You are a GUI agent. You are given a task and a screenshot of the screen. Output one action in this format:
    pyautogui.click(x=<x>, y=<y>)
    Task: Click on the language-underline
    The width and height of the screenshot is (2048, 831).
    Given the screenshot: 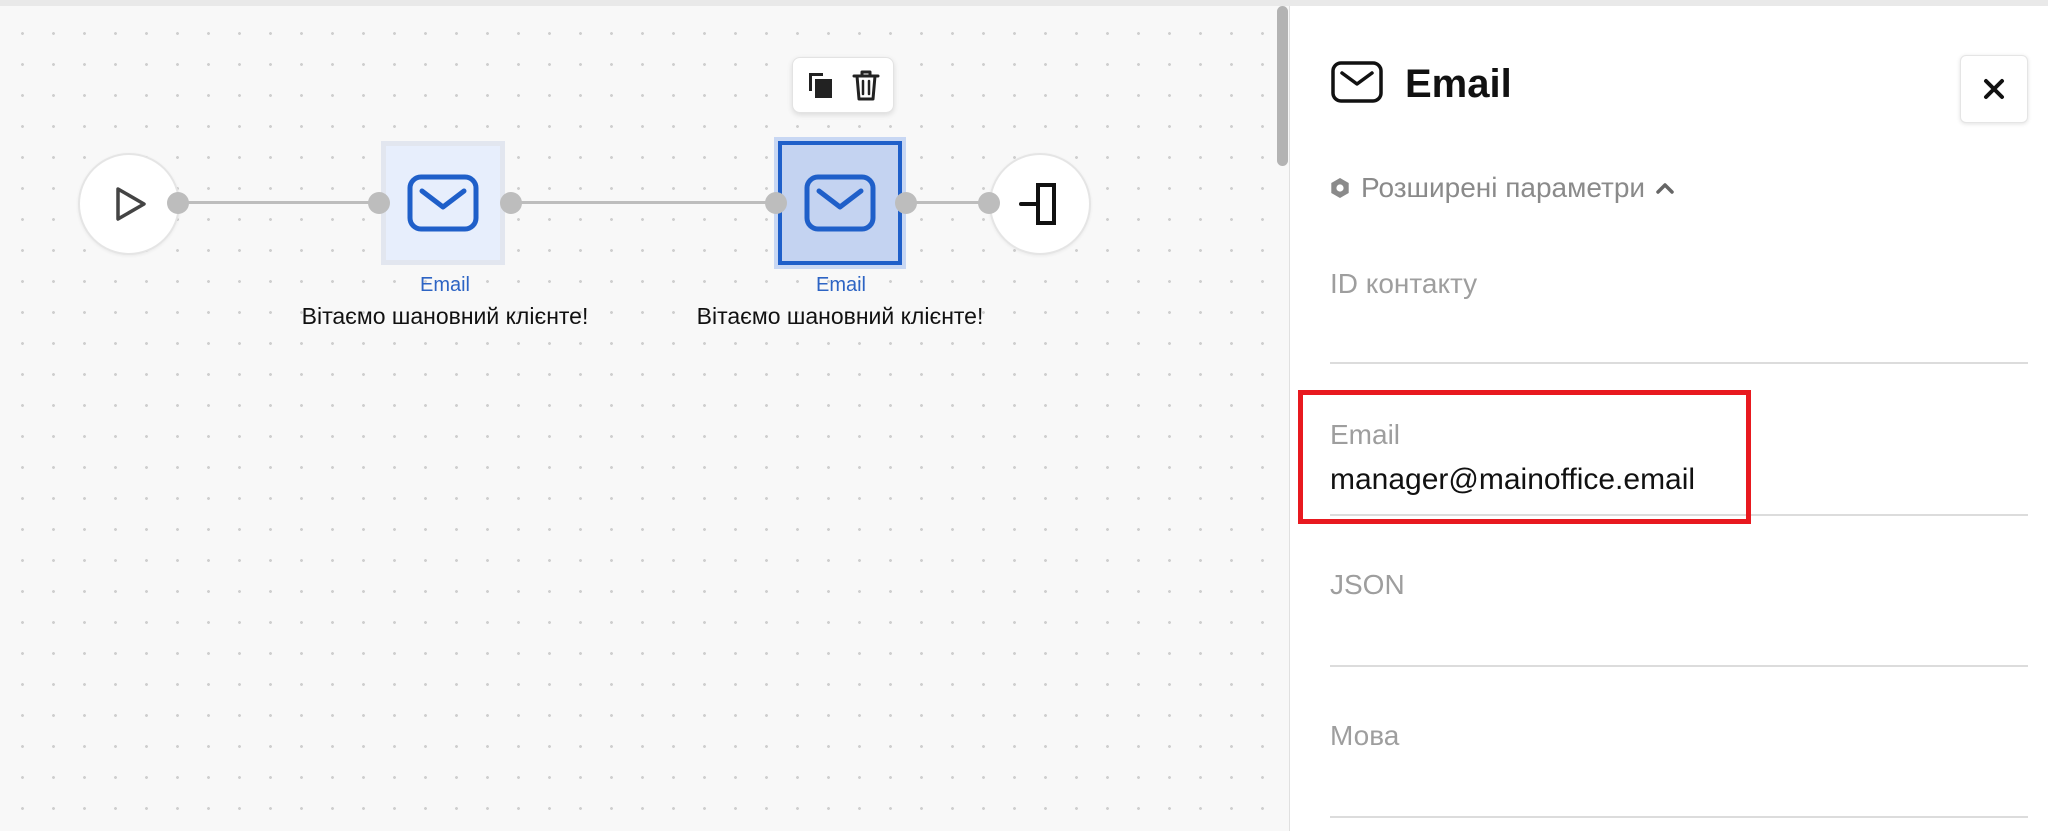 What is the action you would take?
    pyautogui.click(x=1679, y=817)
    